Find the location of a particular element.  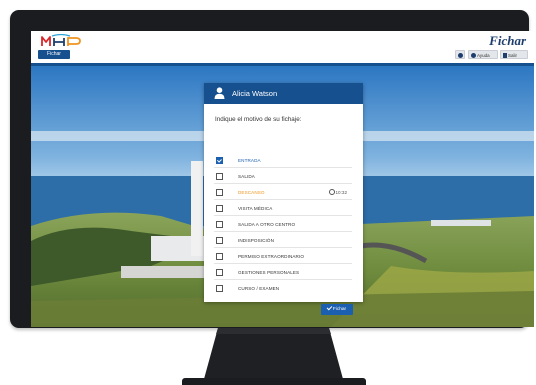

option-time: 10:32 is located at coordinates (338, 192).